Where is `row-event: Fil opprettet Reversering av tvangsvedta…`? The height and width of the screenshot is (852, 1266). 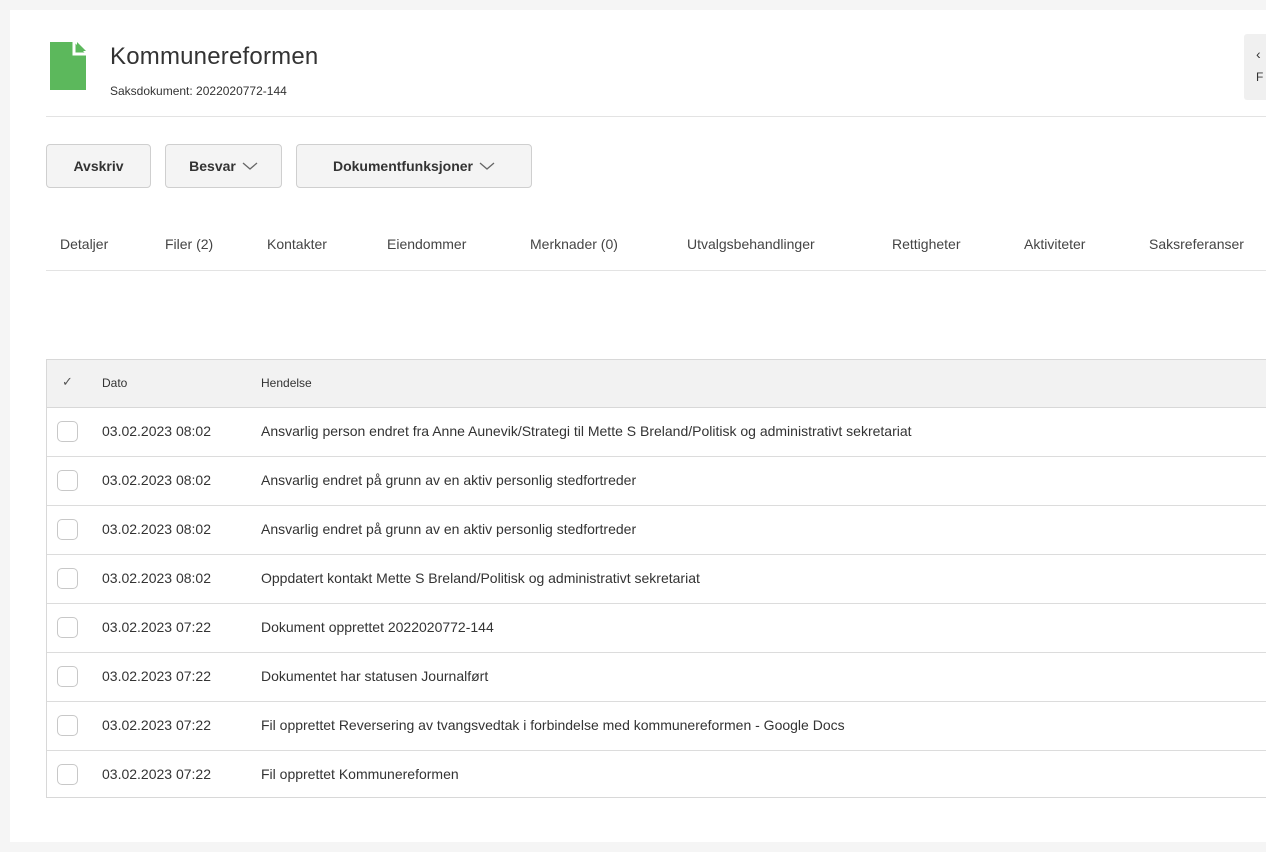 row-event: Fil opprettet Reversering av tvangsvedta… is located at coordinates (553, 725).